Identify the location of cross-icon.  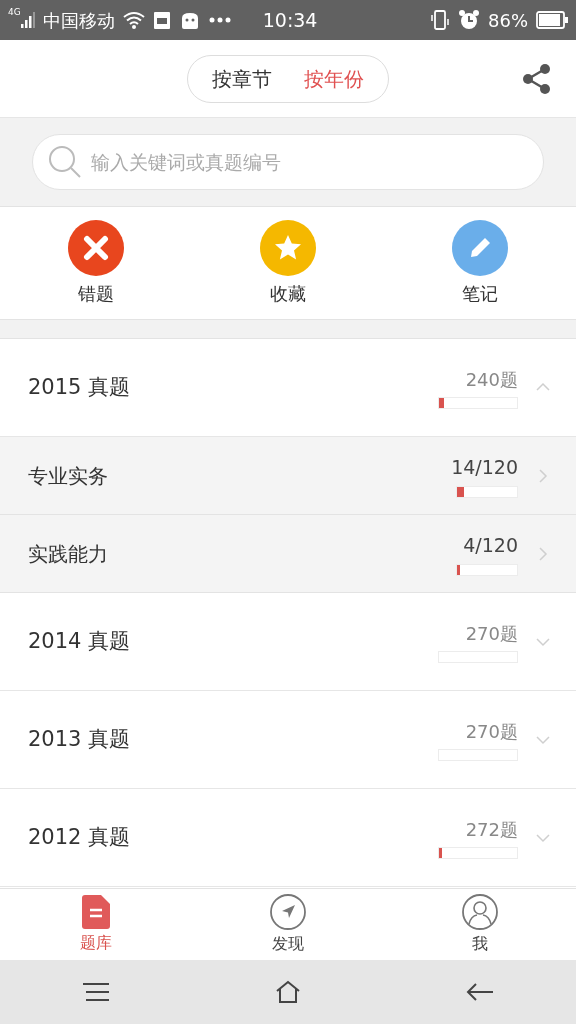
(96, 247).